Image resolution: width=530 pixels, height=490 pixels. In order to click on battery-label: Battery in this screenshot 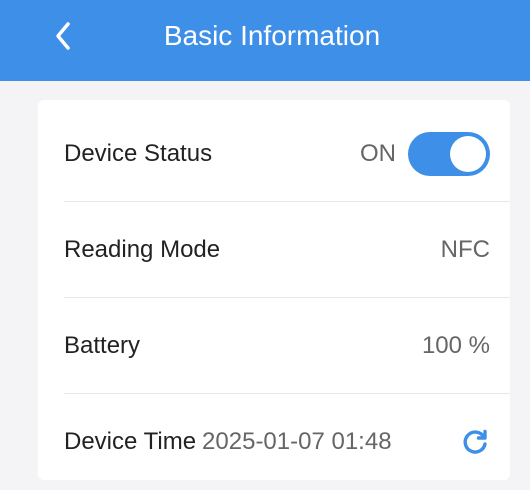, I will do `click(102, 345)`.